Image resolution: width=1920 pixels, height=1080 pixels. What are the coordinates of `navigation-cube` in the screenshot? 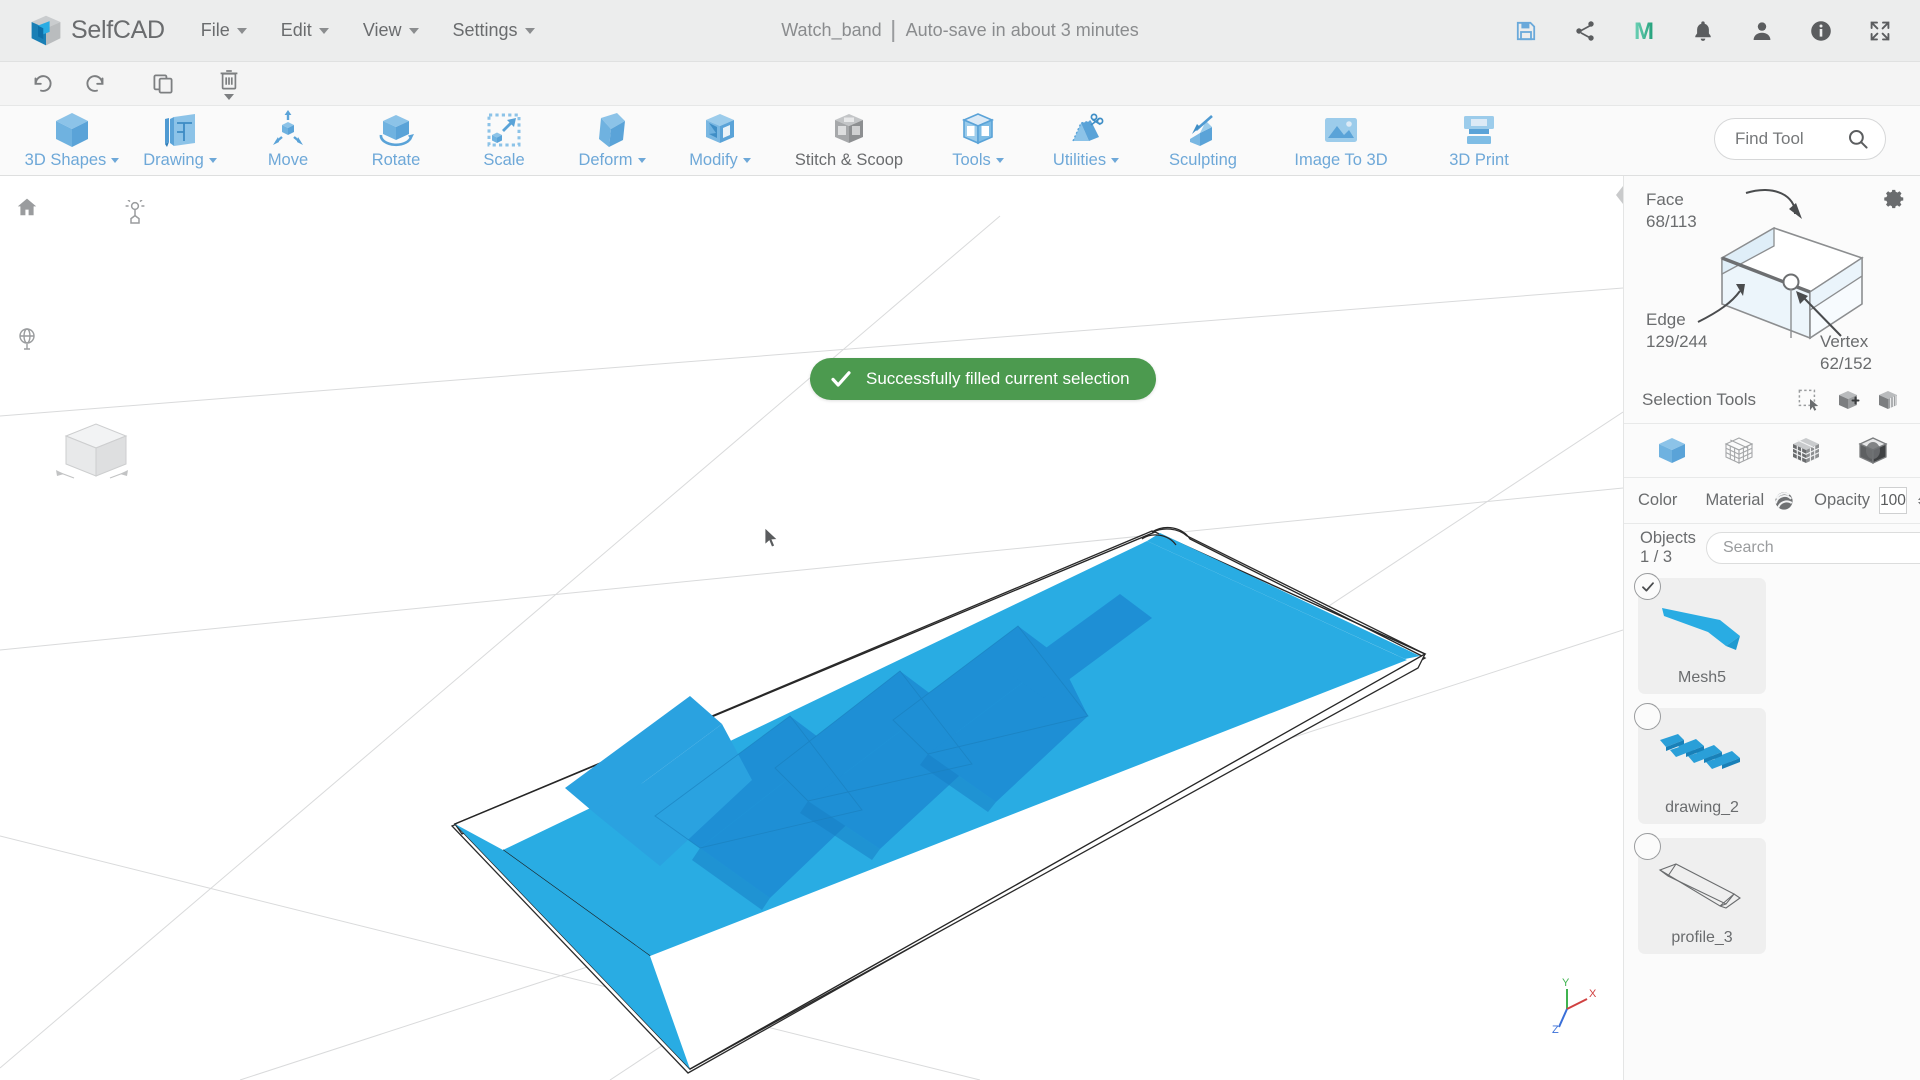 It's located at (93, 456).